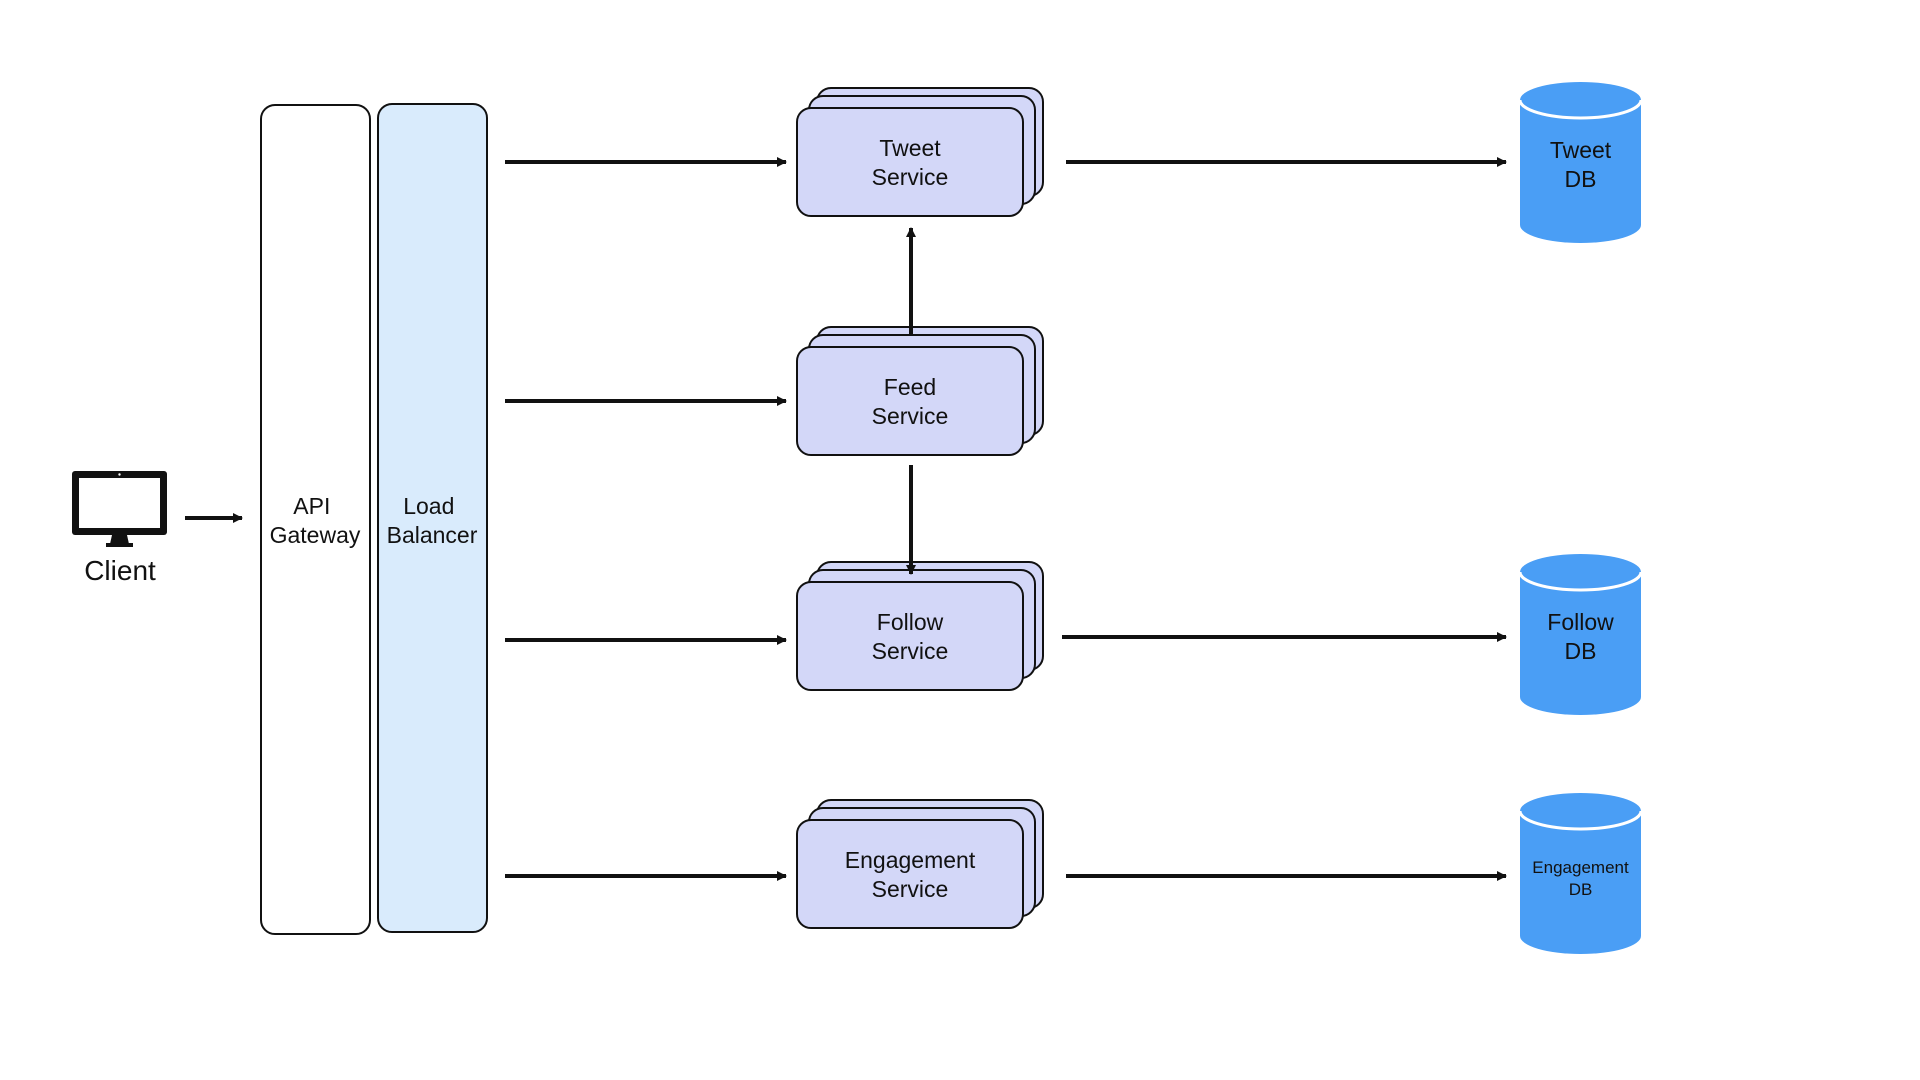 The width and height of the screenshot is (1920, 1080). I want to click on tweet-service-node: Tweet Service, so click(920, 152).